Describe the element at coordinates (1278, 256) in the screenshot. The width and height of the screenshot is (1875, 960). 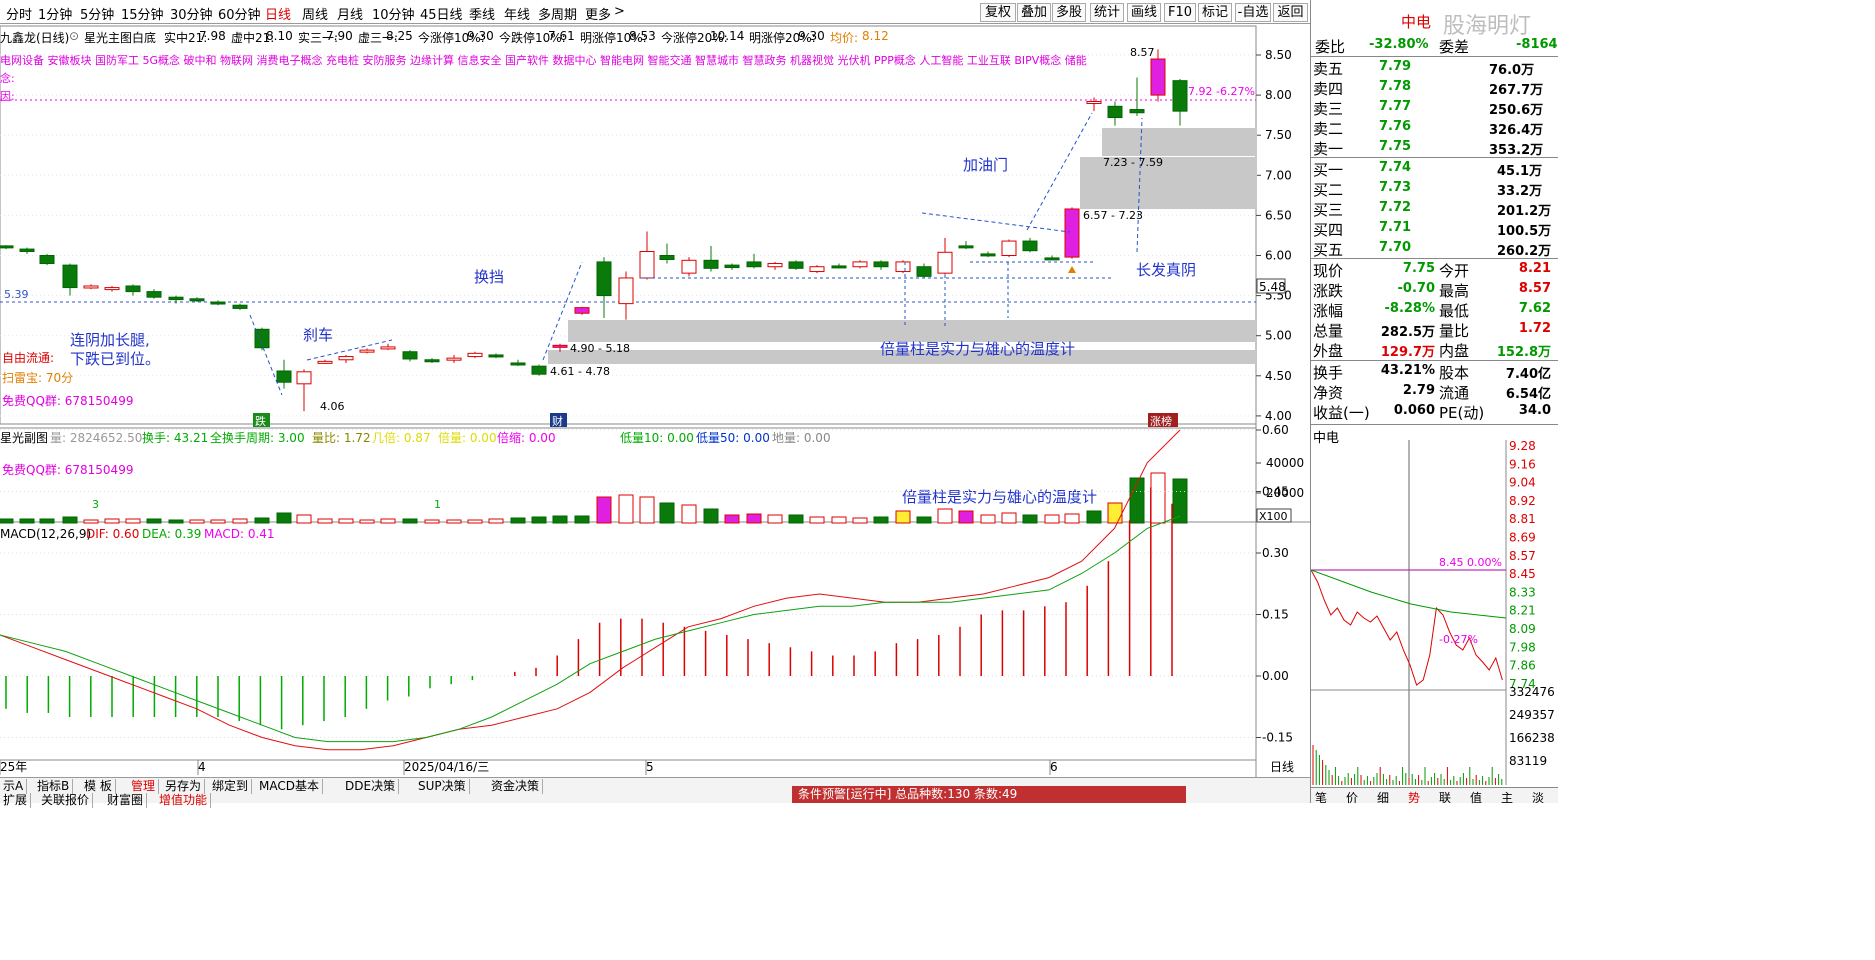
I see `axis-label: 6.00` at that location.